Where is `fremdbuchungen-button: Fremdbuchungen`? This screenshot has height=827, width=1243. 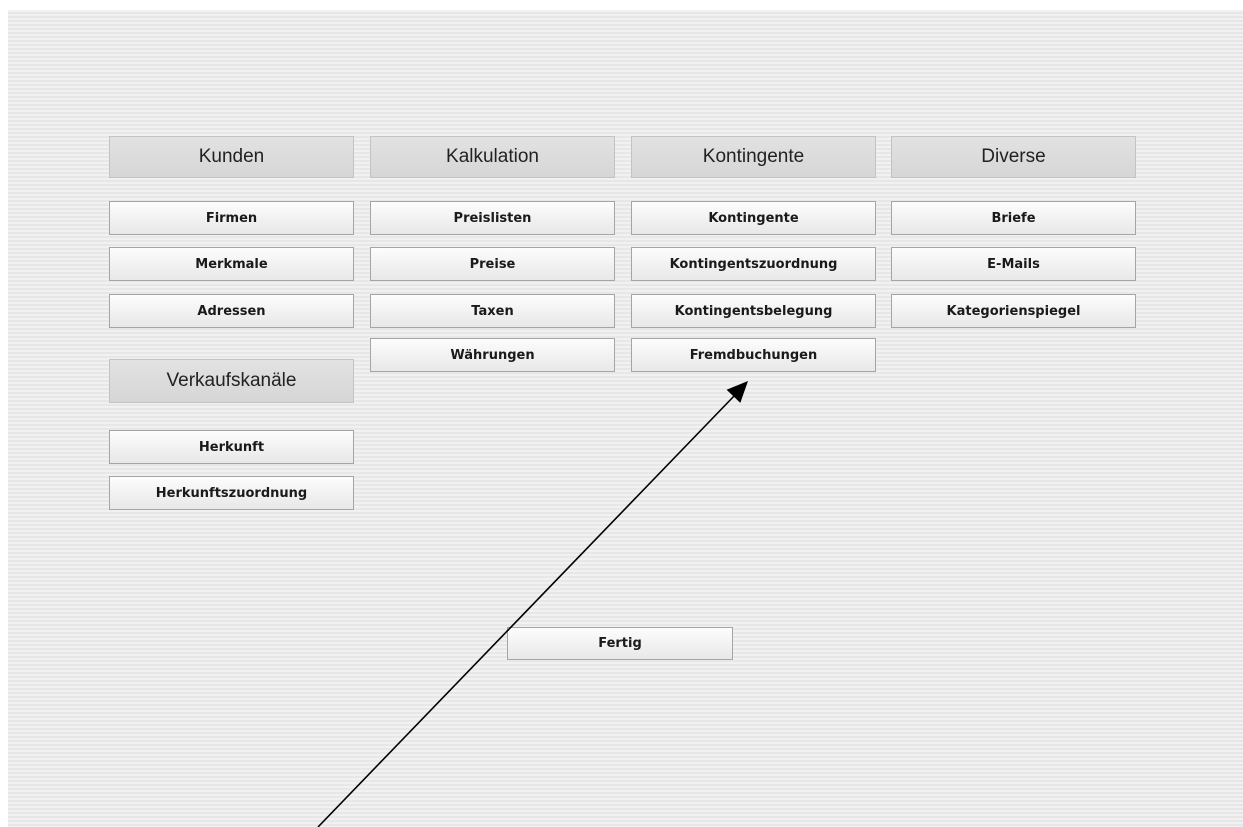 fremdbuchungen-button: Fremdbuchungen is located at coordinates (753, 355).